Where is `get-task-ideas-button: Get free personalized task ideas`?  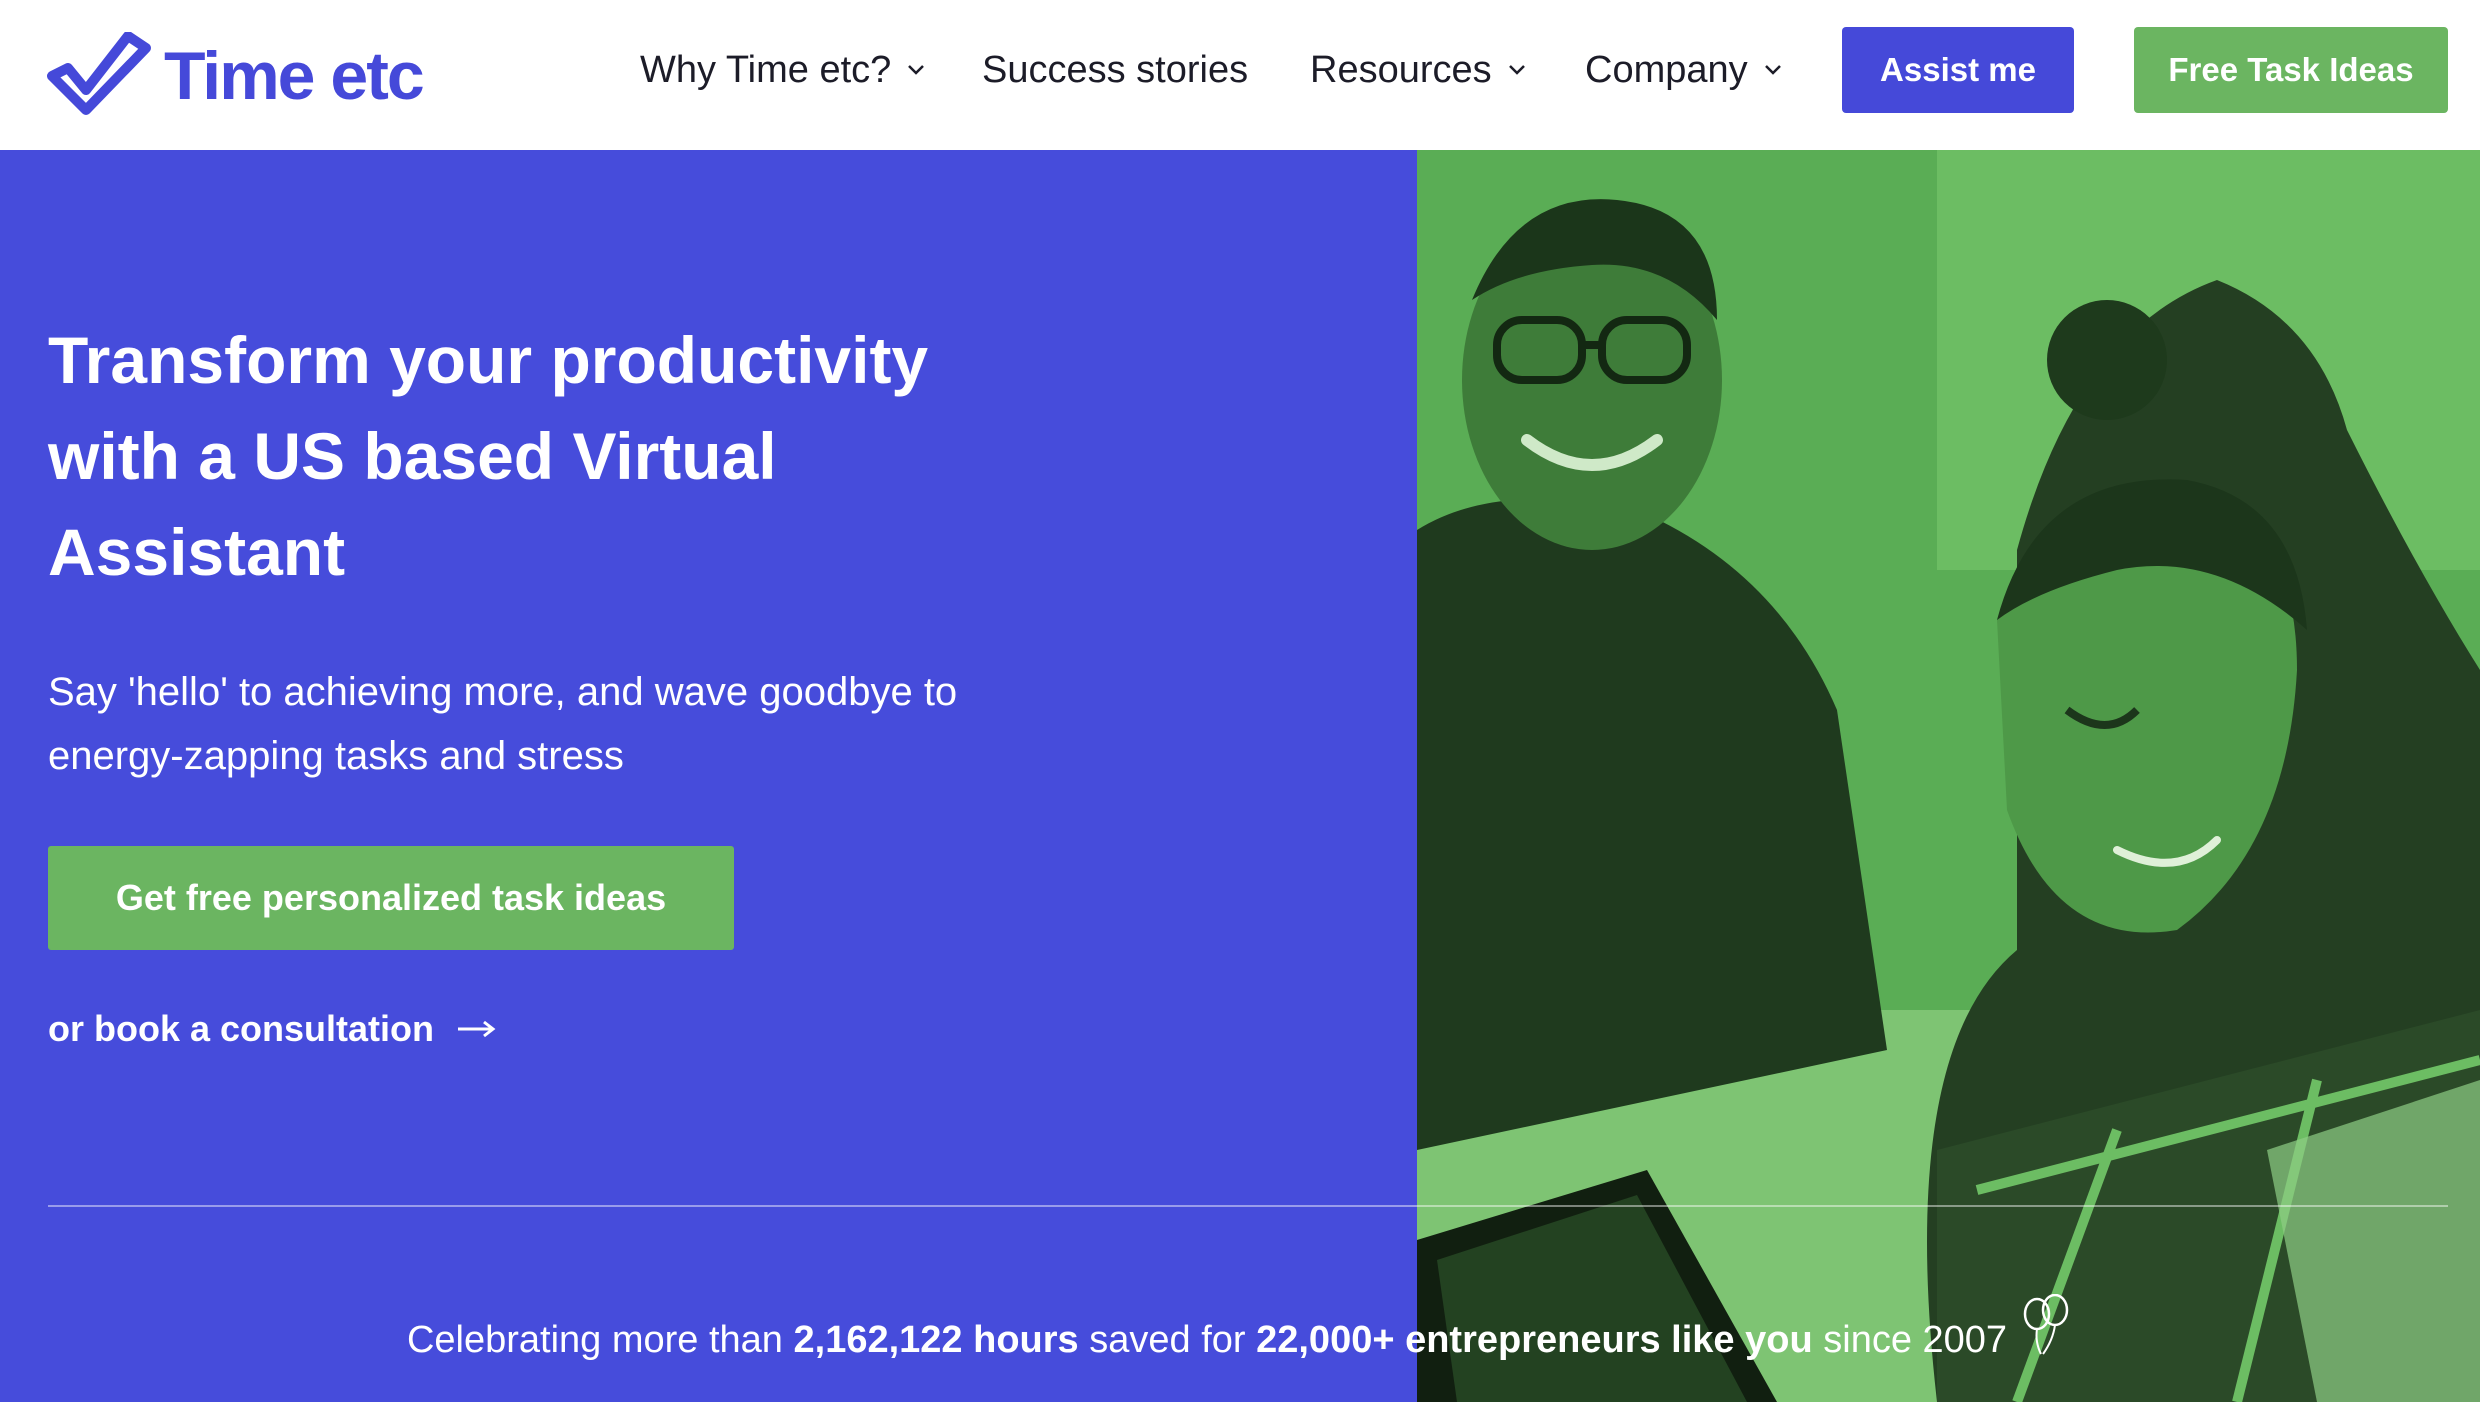 get-task-ideas-button: Get free personalized task ideas is located at coordinates (391, 898).